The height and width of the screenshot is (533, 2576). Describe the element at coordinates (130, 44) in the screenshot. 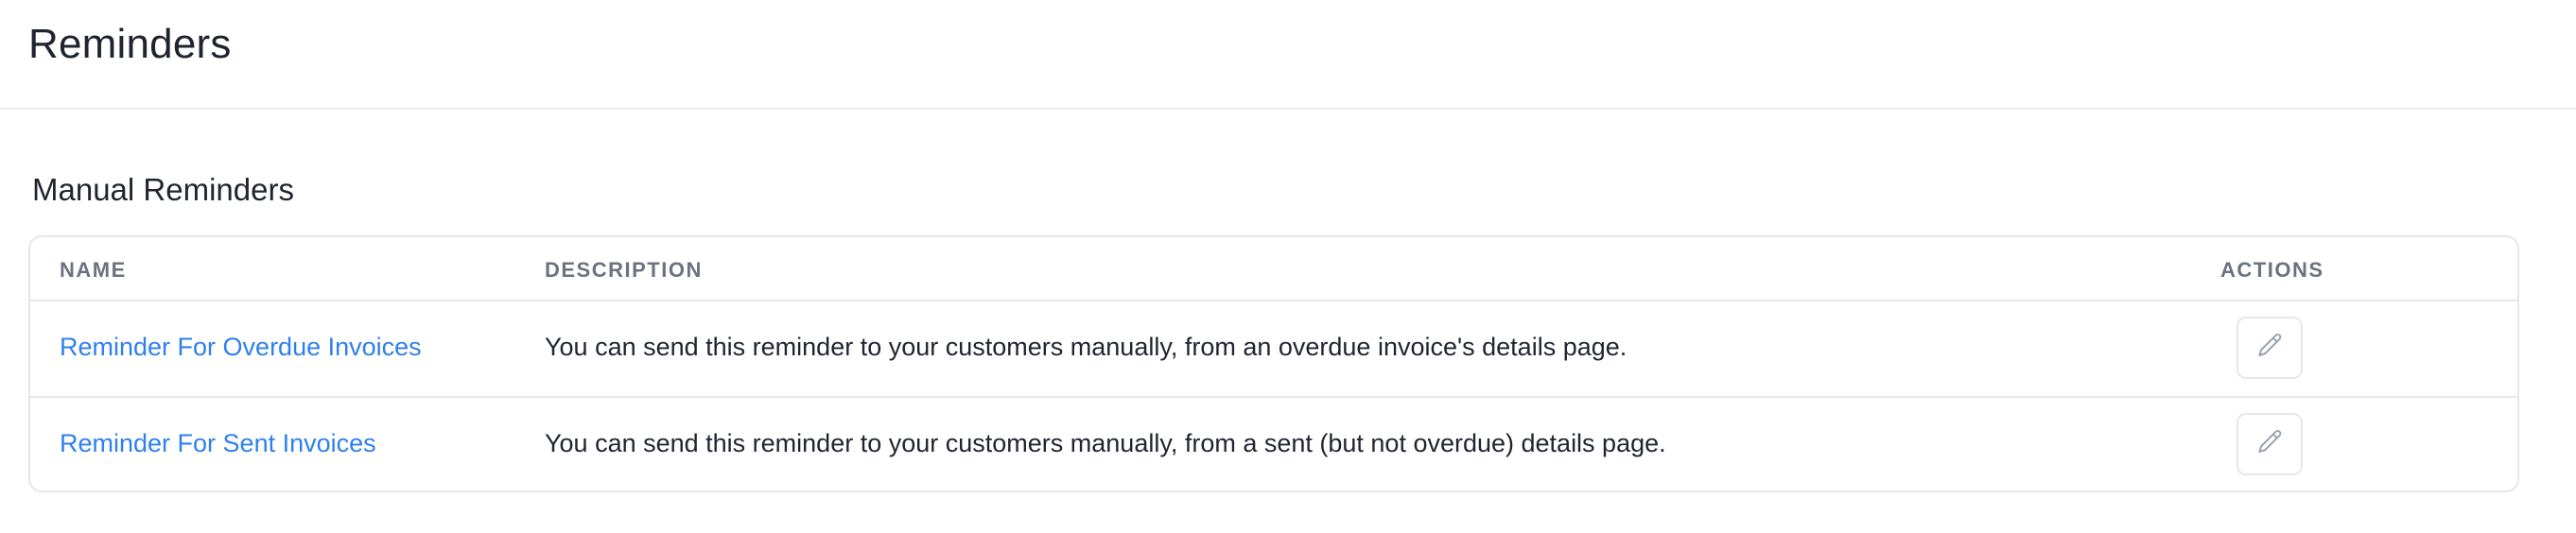

I see `page-title: Reminders` at that location.